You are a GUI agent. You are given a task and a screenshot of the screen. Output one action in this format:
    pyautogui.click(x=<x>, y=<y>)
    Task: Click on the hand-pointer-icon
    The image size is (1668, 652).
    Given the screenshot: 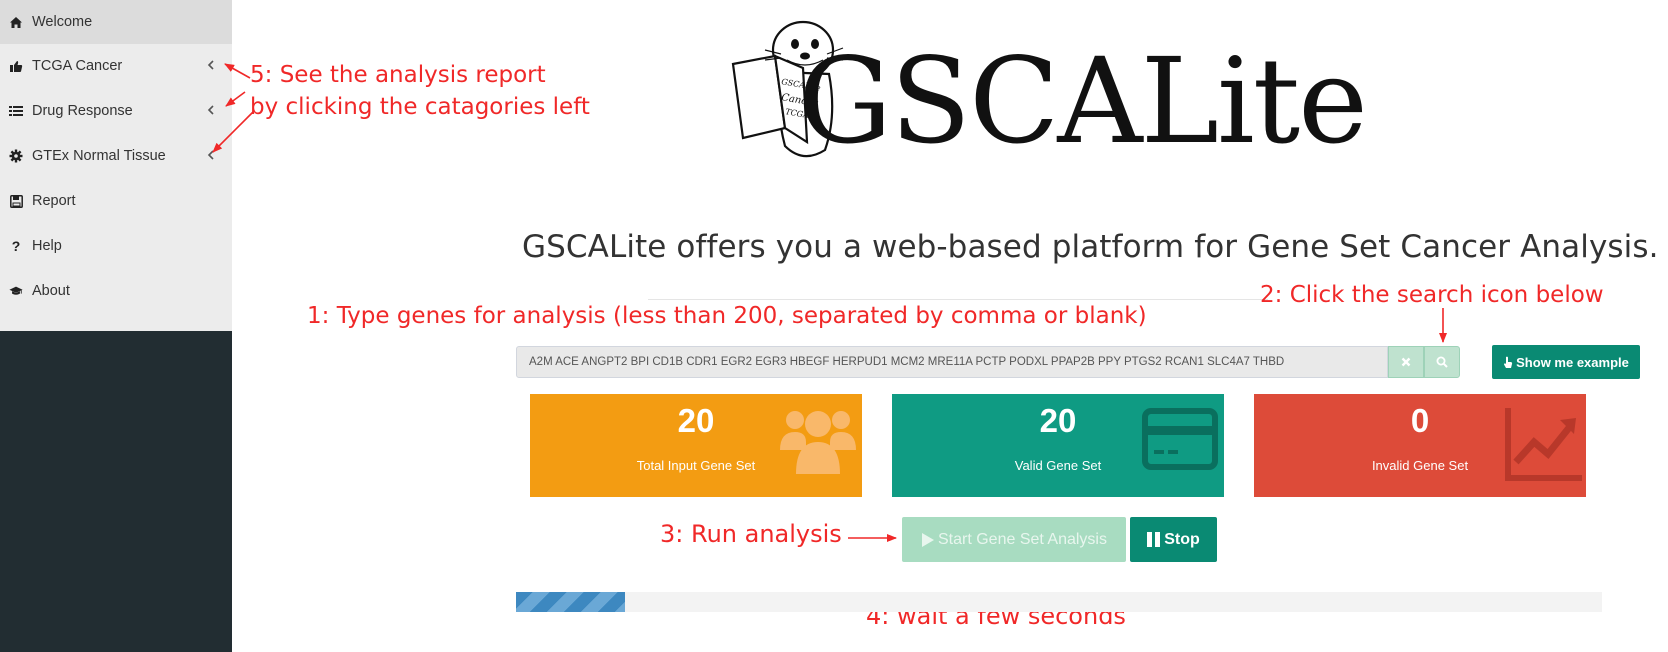 What is the action you would take?
    pyautogui.click(x=1508, y=362)
    